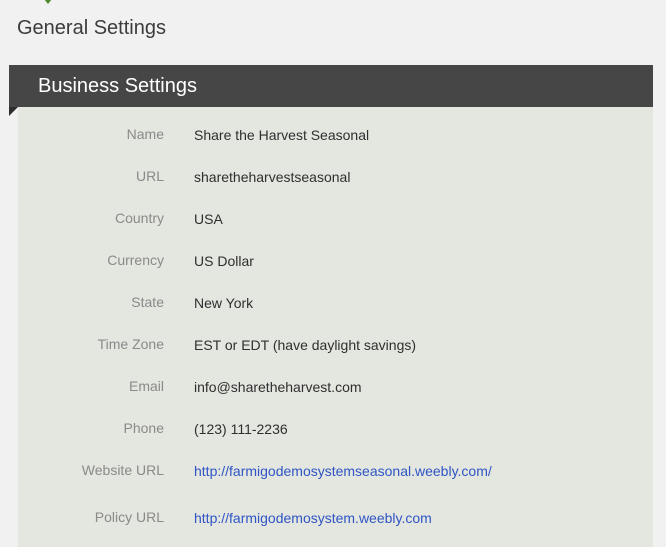  What do you see at coordinates (335, 262) in the screenshot?
I see `field-row-currency: Currency US Dollar` at bounding box center [335, 262].